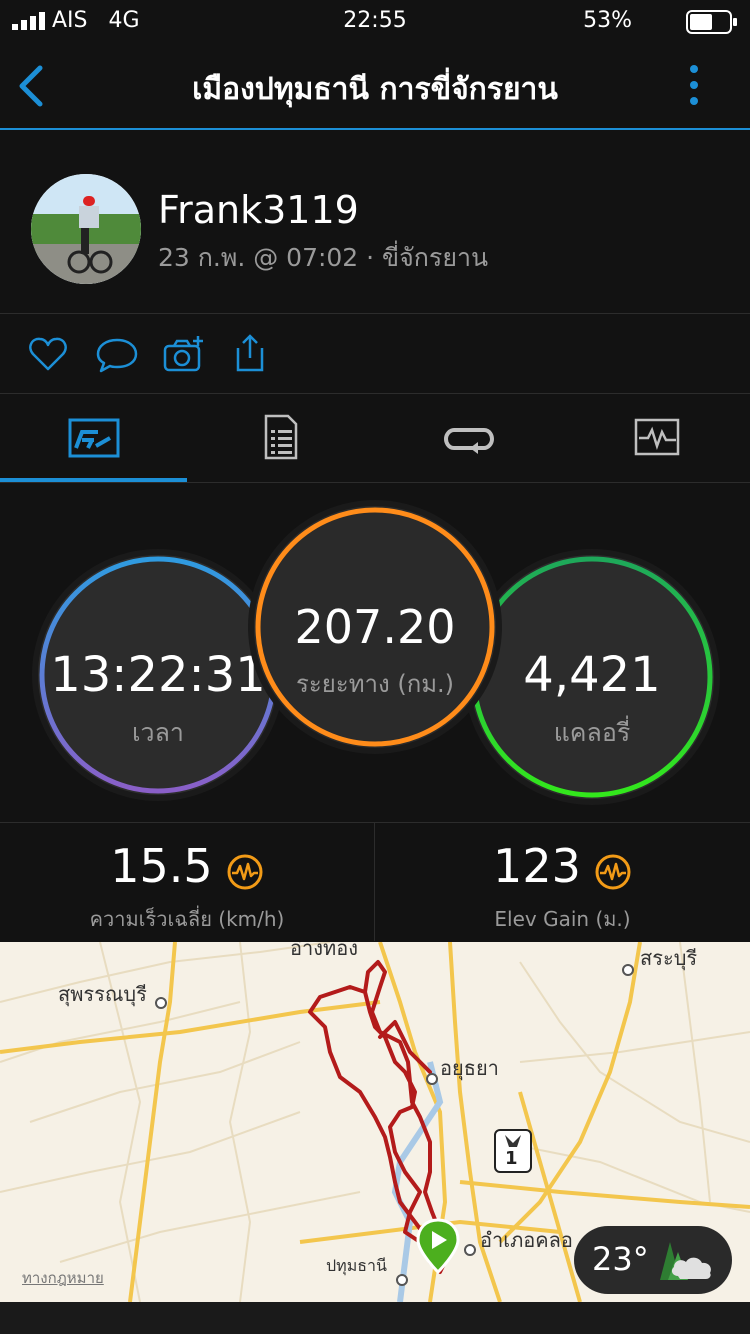  Describe the element at coordinates (48, 354) in the screenshot. I see `heart-icon` at that location.